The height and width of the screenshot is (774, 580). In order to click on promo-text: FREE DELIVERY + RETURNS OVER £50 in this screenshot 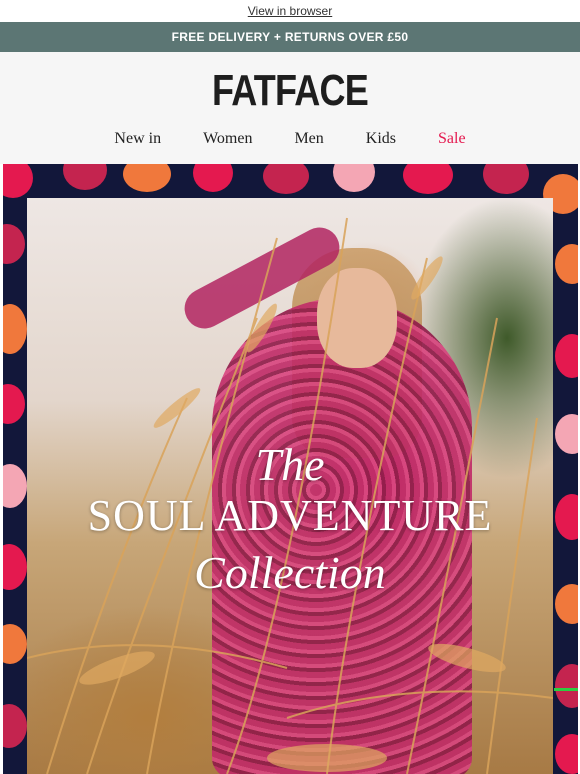, I will do `click(290, 37)`.